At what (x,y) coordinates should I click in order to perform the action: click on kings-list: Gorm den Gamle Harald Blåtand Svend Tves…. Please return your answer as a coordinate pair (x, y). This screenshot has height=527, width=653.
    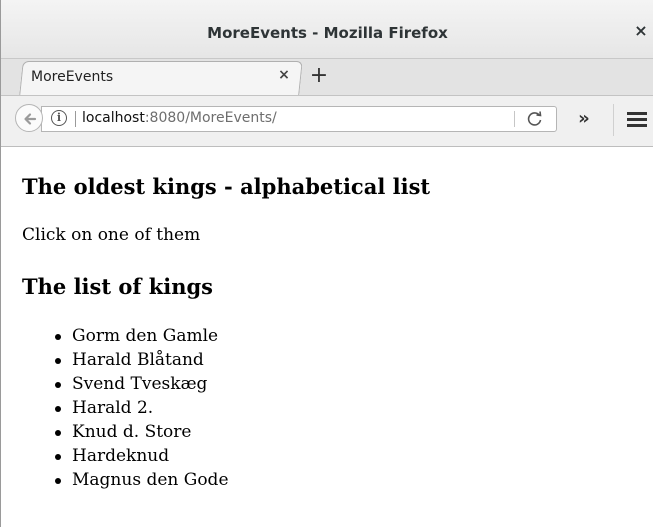
    Looking at the image, I should click on (141, 408).